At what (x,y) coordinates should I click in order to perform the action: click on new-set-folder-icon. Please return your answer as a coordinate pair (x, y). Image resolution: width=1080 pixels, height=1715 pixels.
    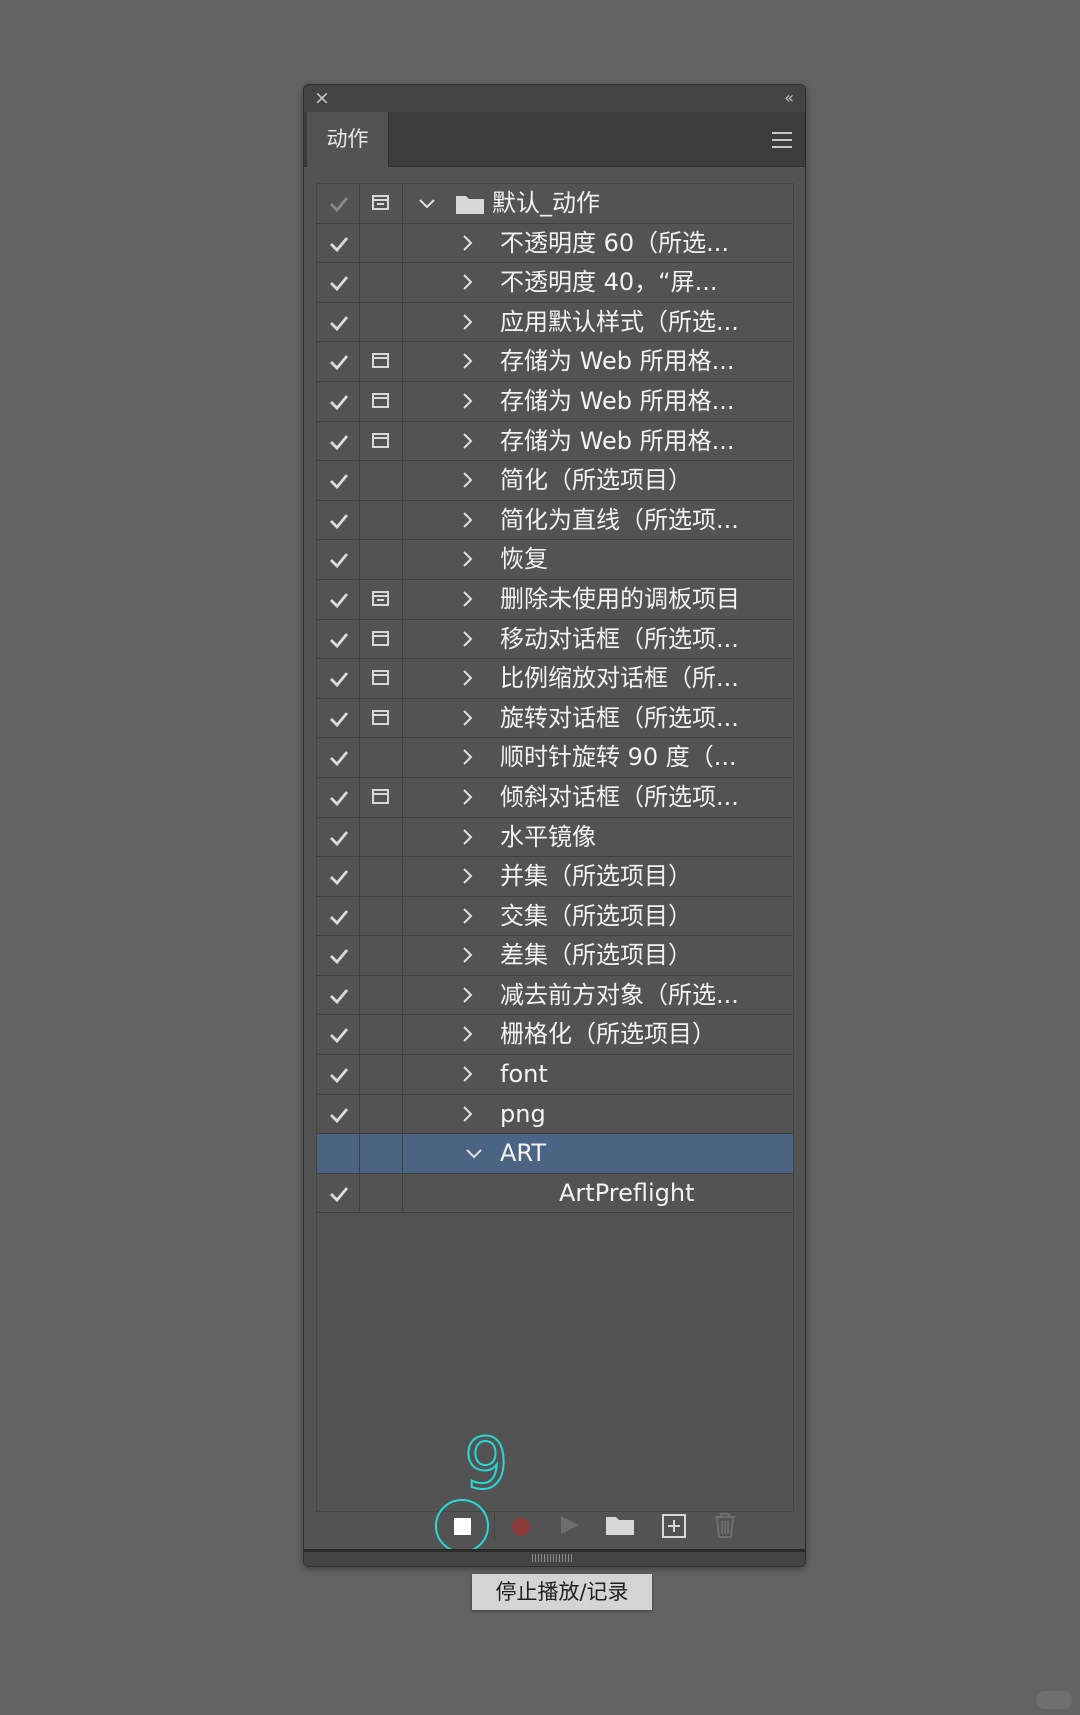
    Looking at the image, I should click on (620, 1525).